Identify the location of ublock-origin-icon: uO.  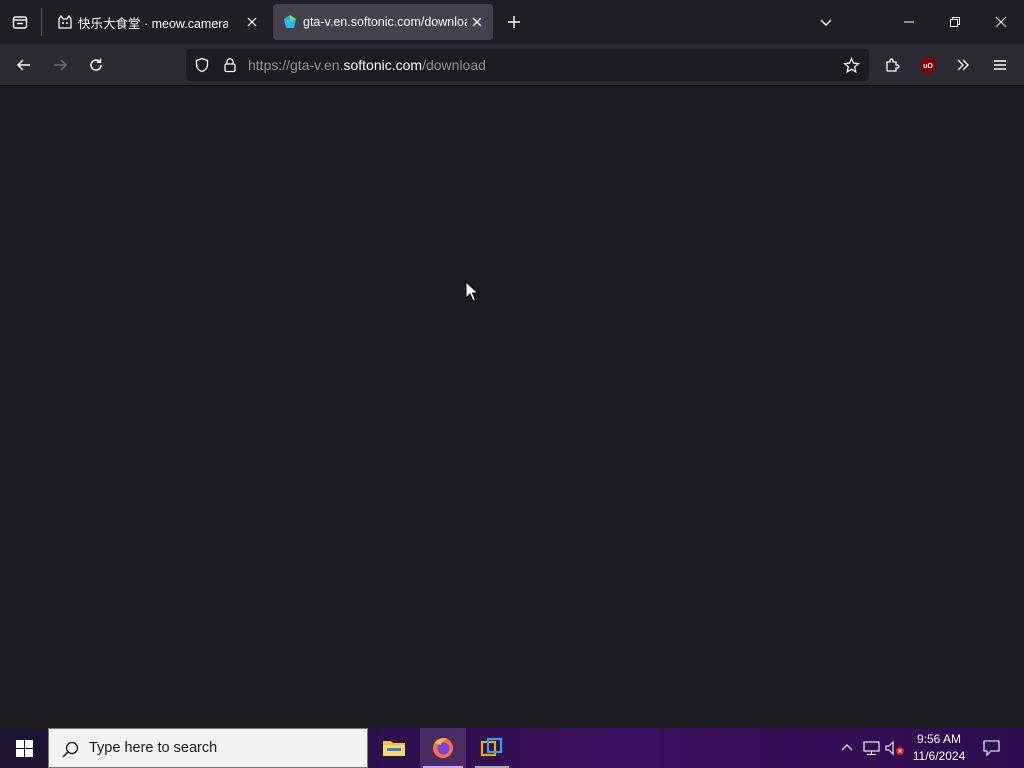
(928, 65).